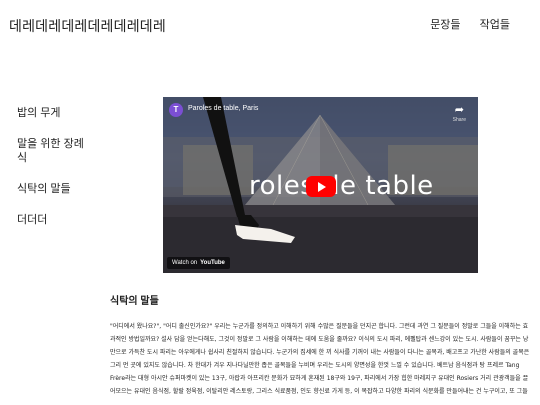 The width and height of the screenshot is (540, 405). I want to click on youtube-logo: YouTube, so click(212, 263).